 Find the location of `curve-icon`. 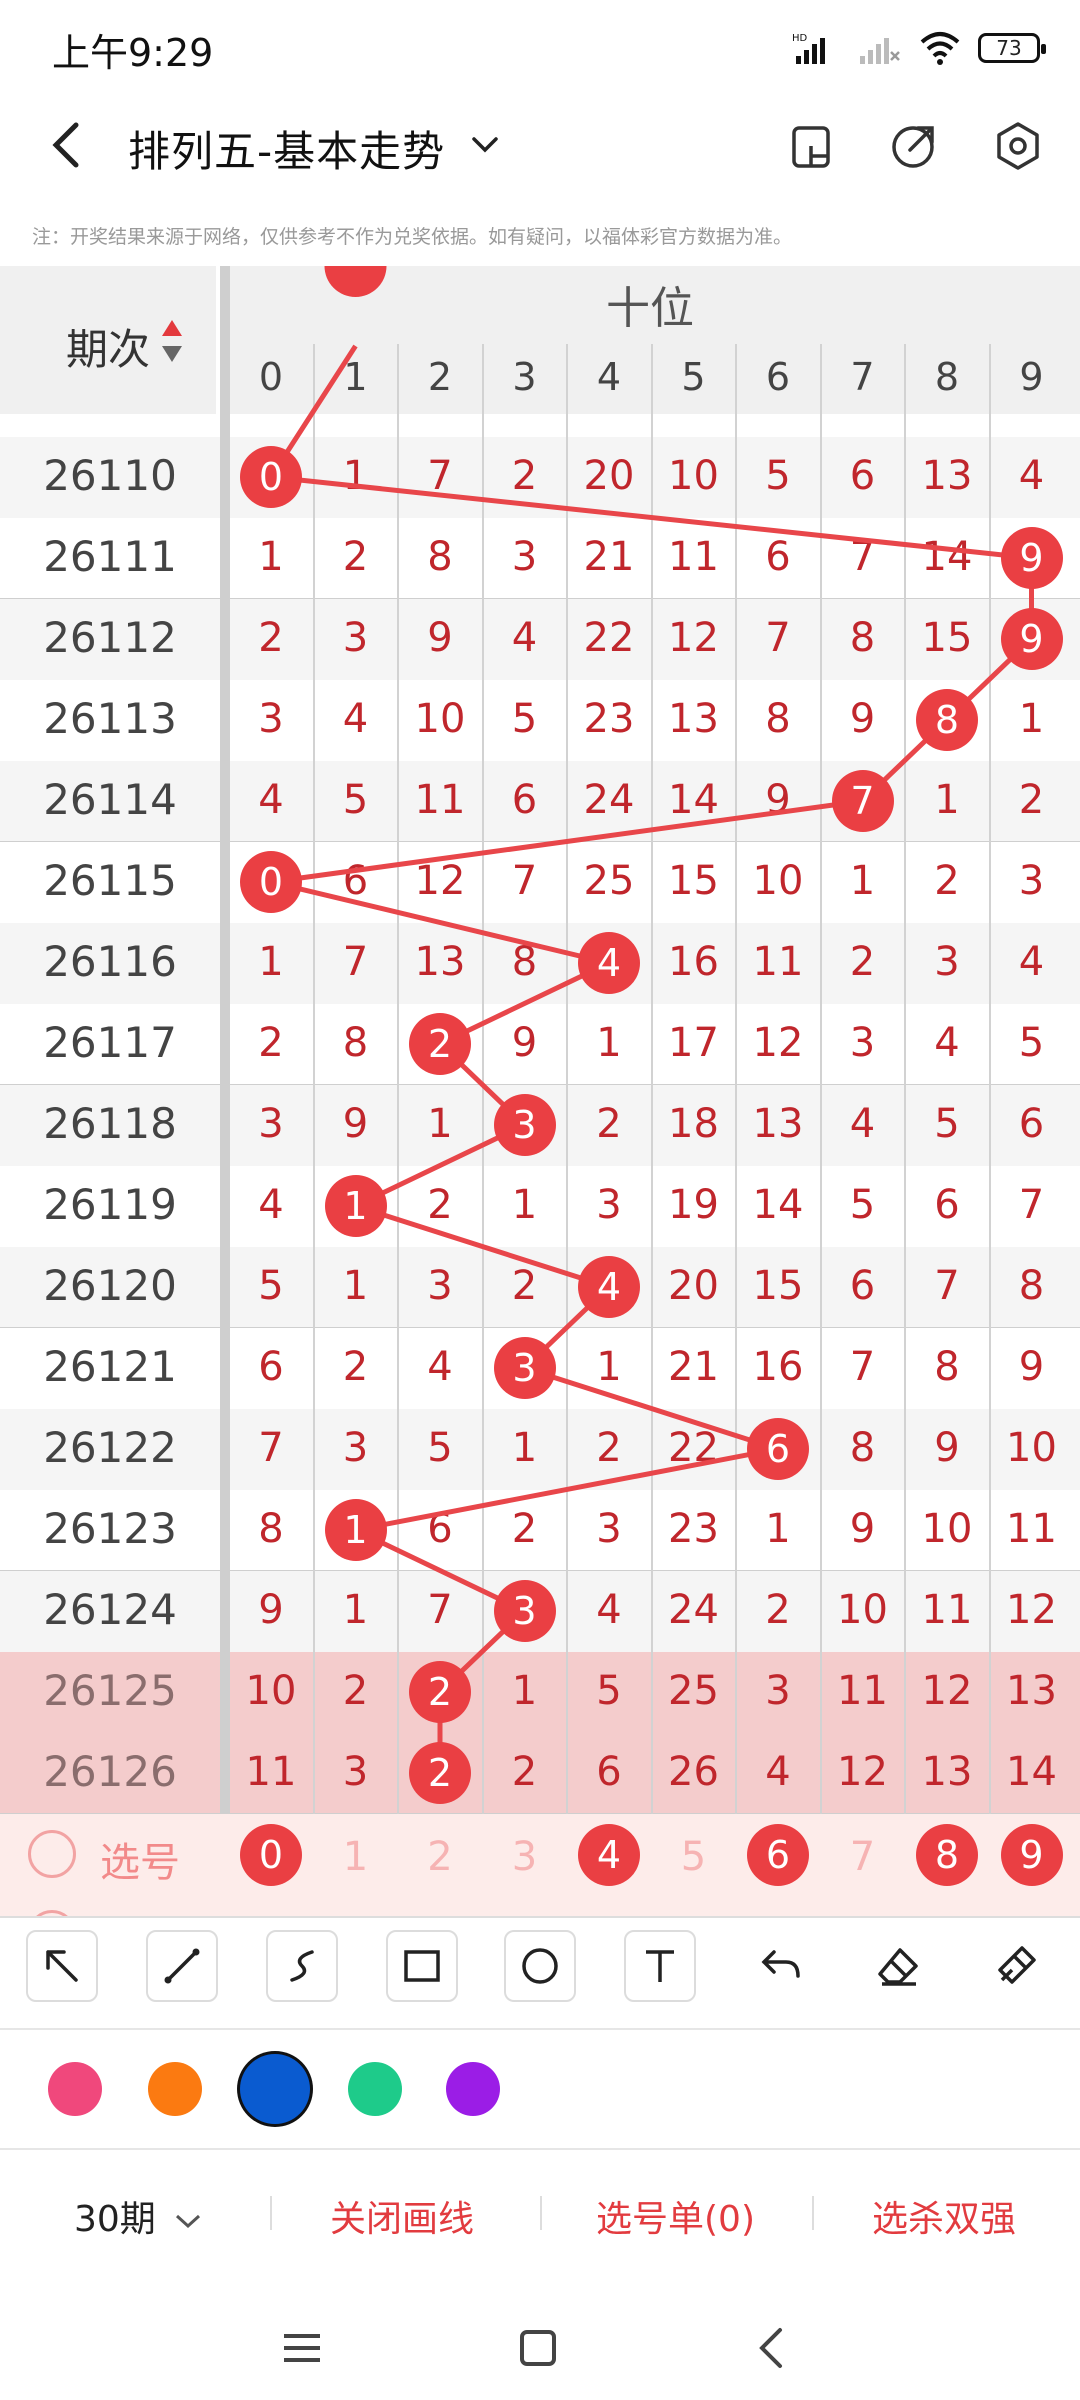

curve-icon is located at coordinates (302, 1966).